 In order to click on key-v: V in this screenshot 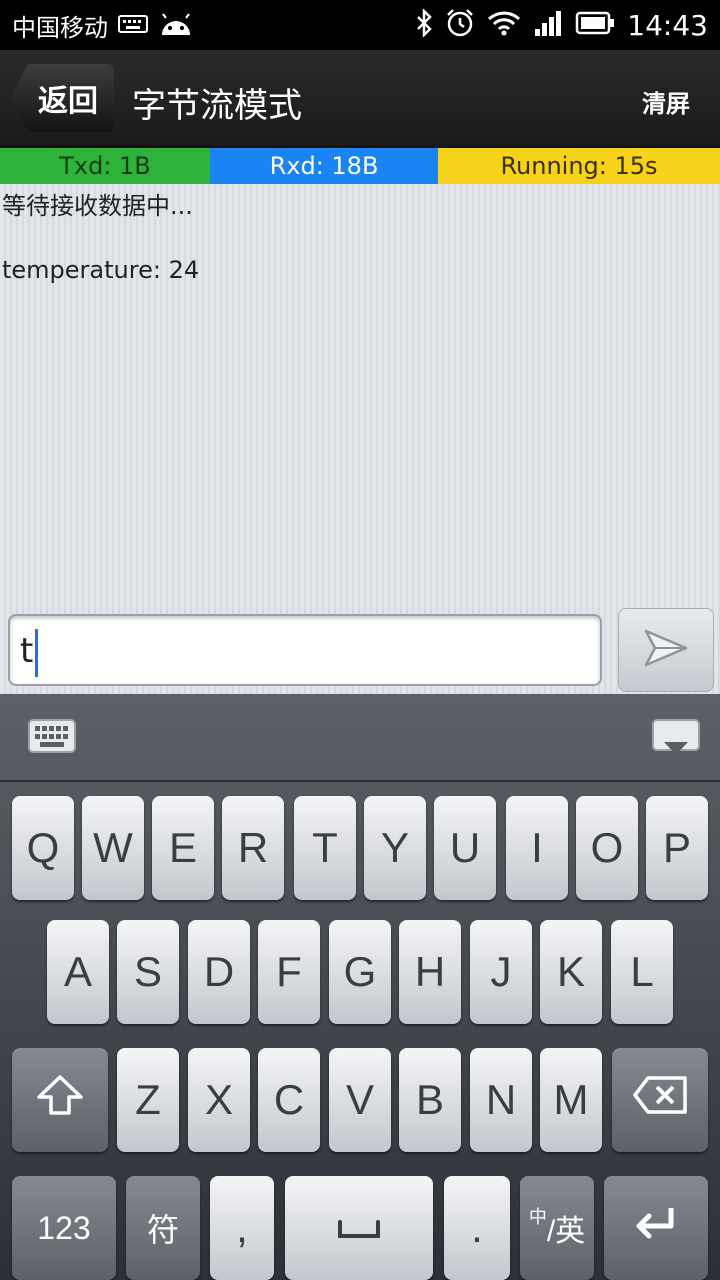, I will do `click(360, 1100)`.